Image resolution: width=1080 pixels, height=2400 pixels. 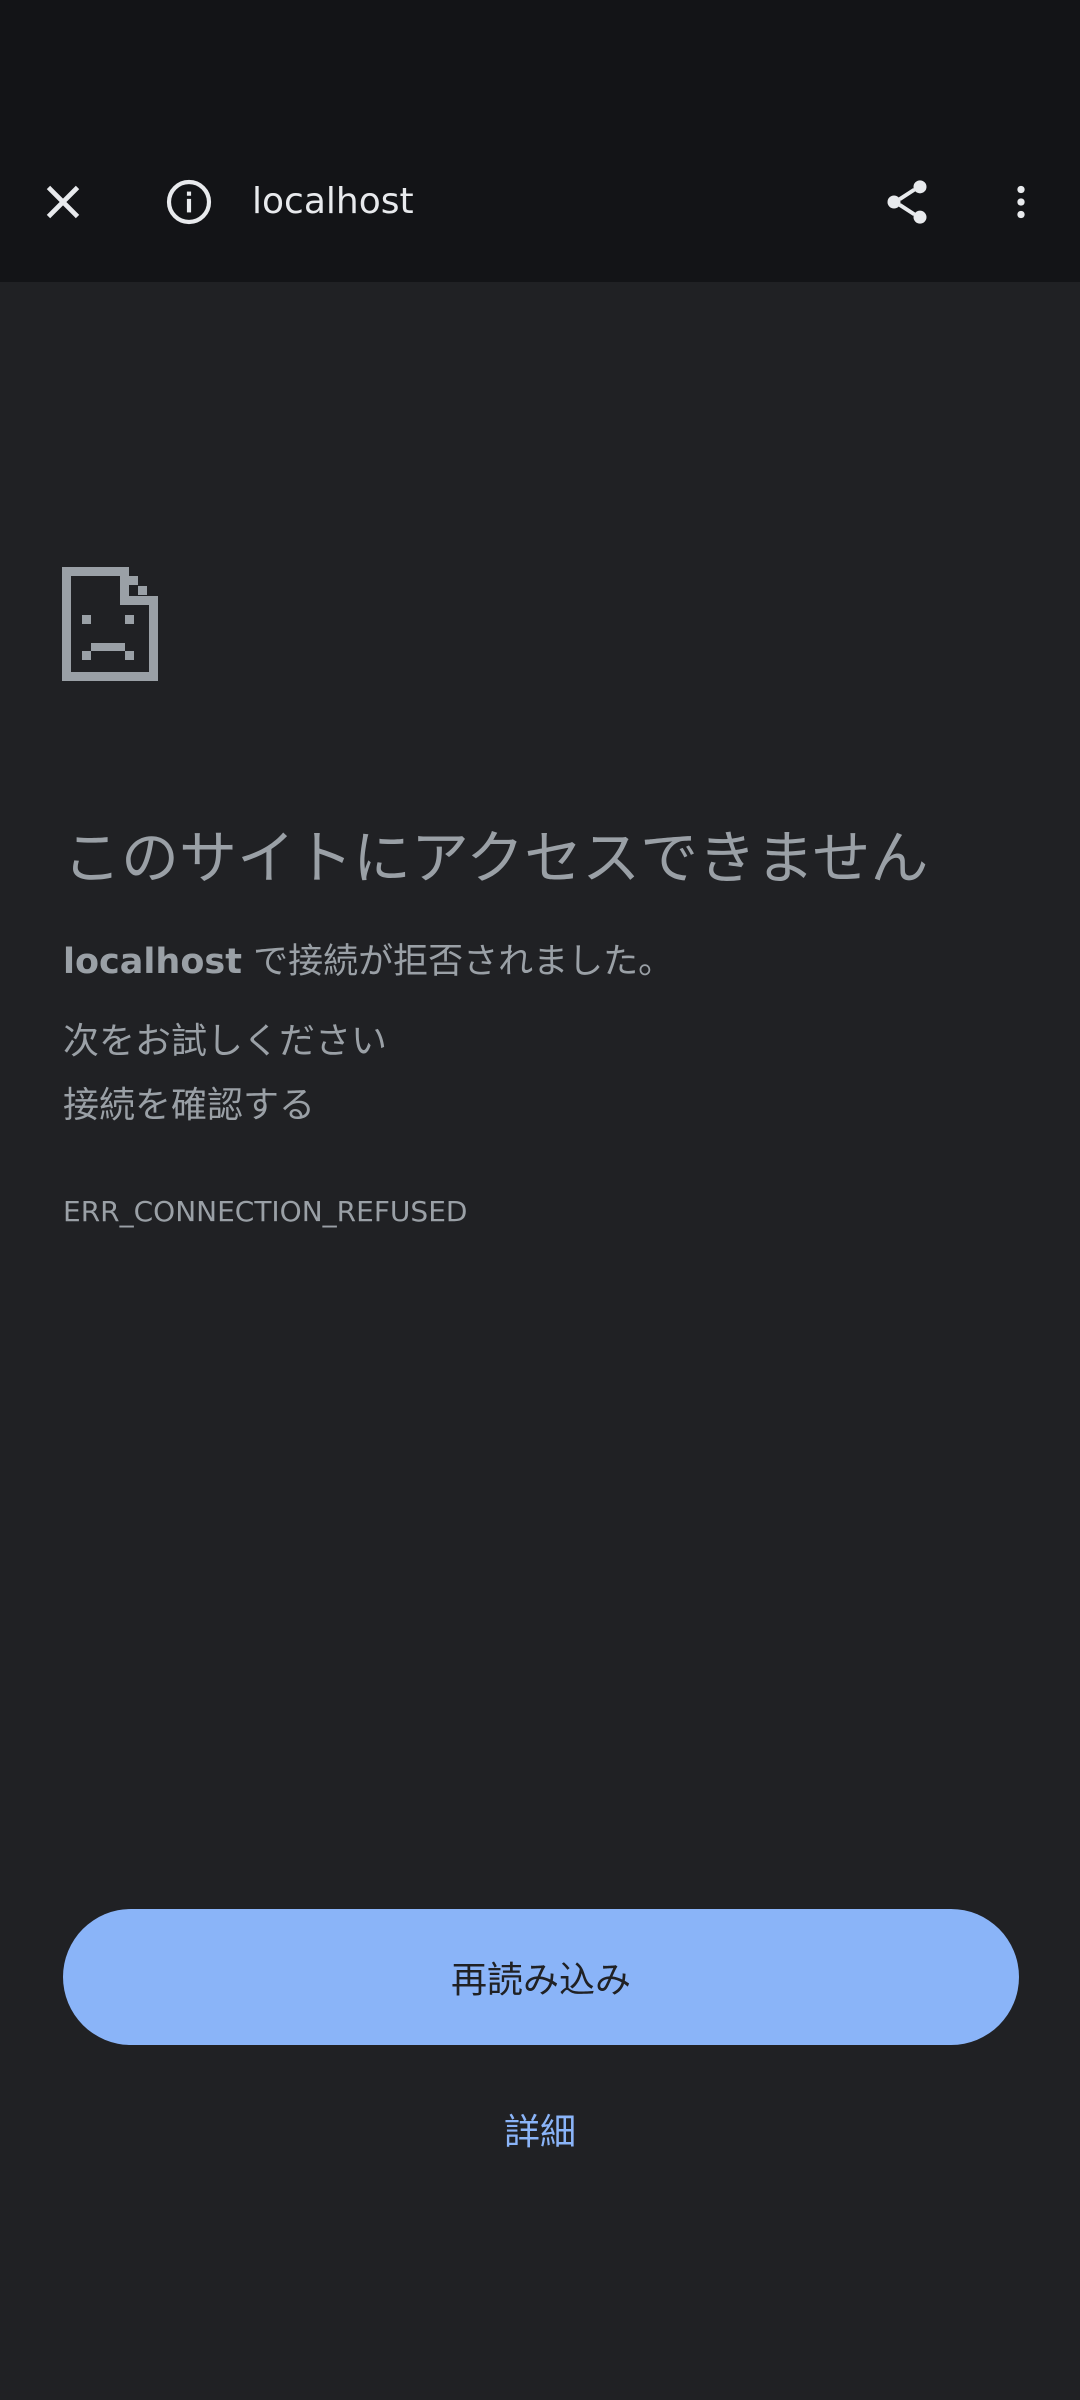 What do you see at coordinates (496, 858) in the screenshot?
I see `error-heading: このサイトにアクセスできません` at bounding box center [496, 858].